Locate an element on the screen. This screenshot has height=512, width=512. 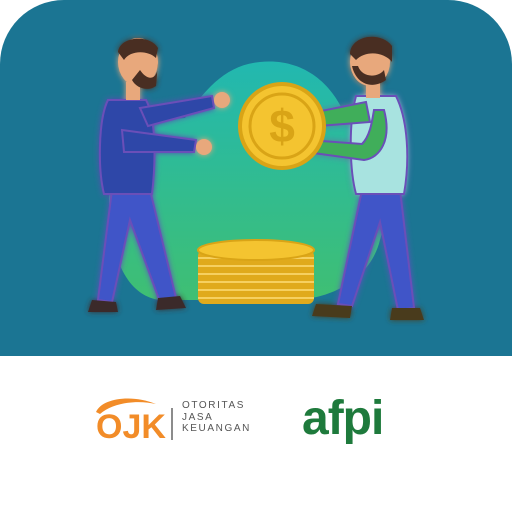
ojk-line-1: OTORITAS is located at coordinates (213, 405).